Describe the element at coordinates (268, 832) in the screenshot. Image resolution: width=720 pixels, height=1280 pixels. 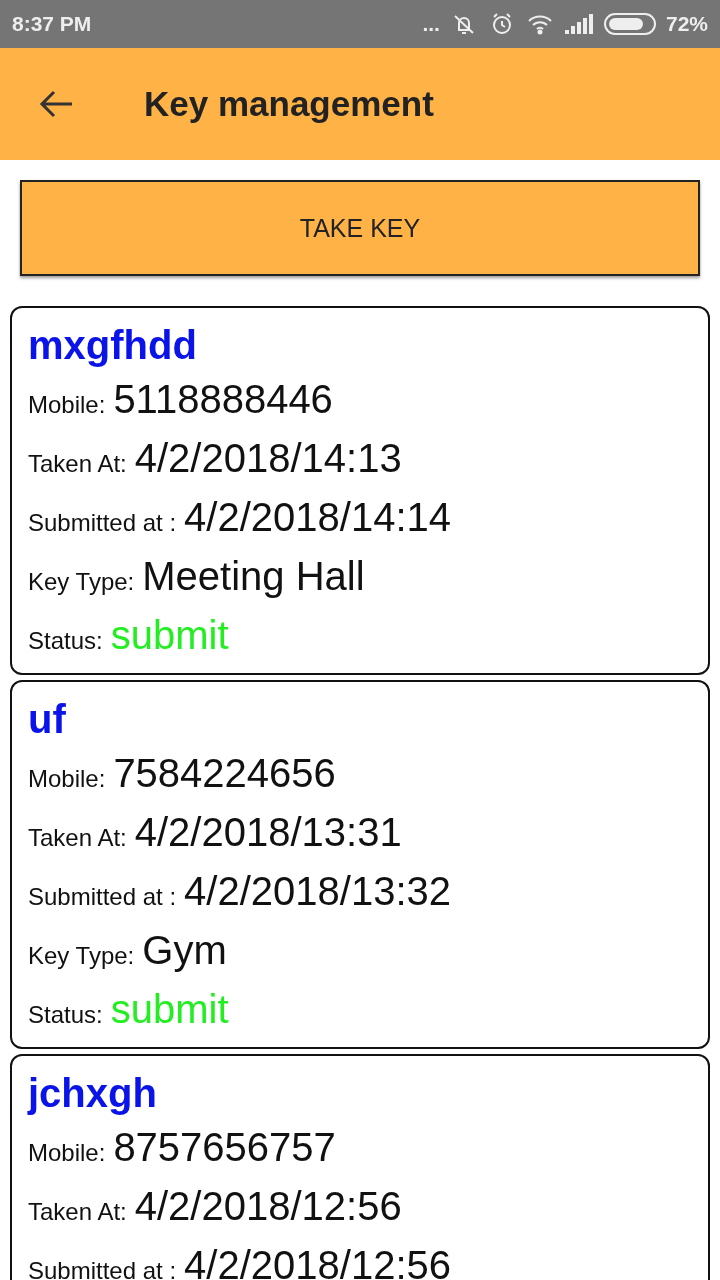
I see `field-value: 4/2/2018/13:31` at that location.